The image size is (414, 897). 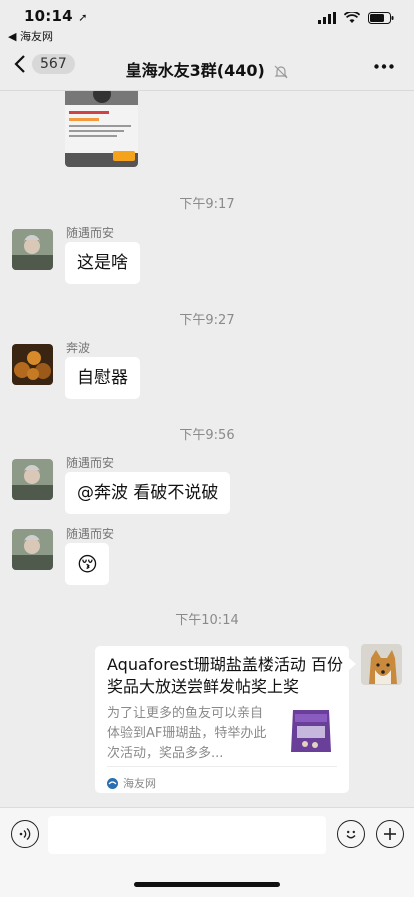 I want to click on battery-icon, so click(x=381, y=18).